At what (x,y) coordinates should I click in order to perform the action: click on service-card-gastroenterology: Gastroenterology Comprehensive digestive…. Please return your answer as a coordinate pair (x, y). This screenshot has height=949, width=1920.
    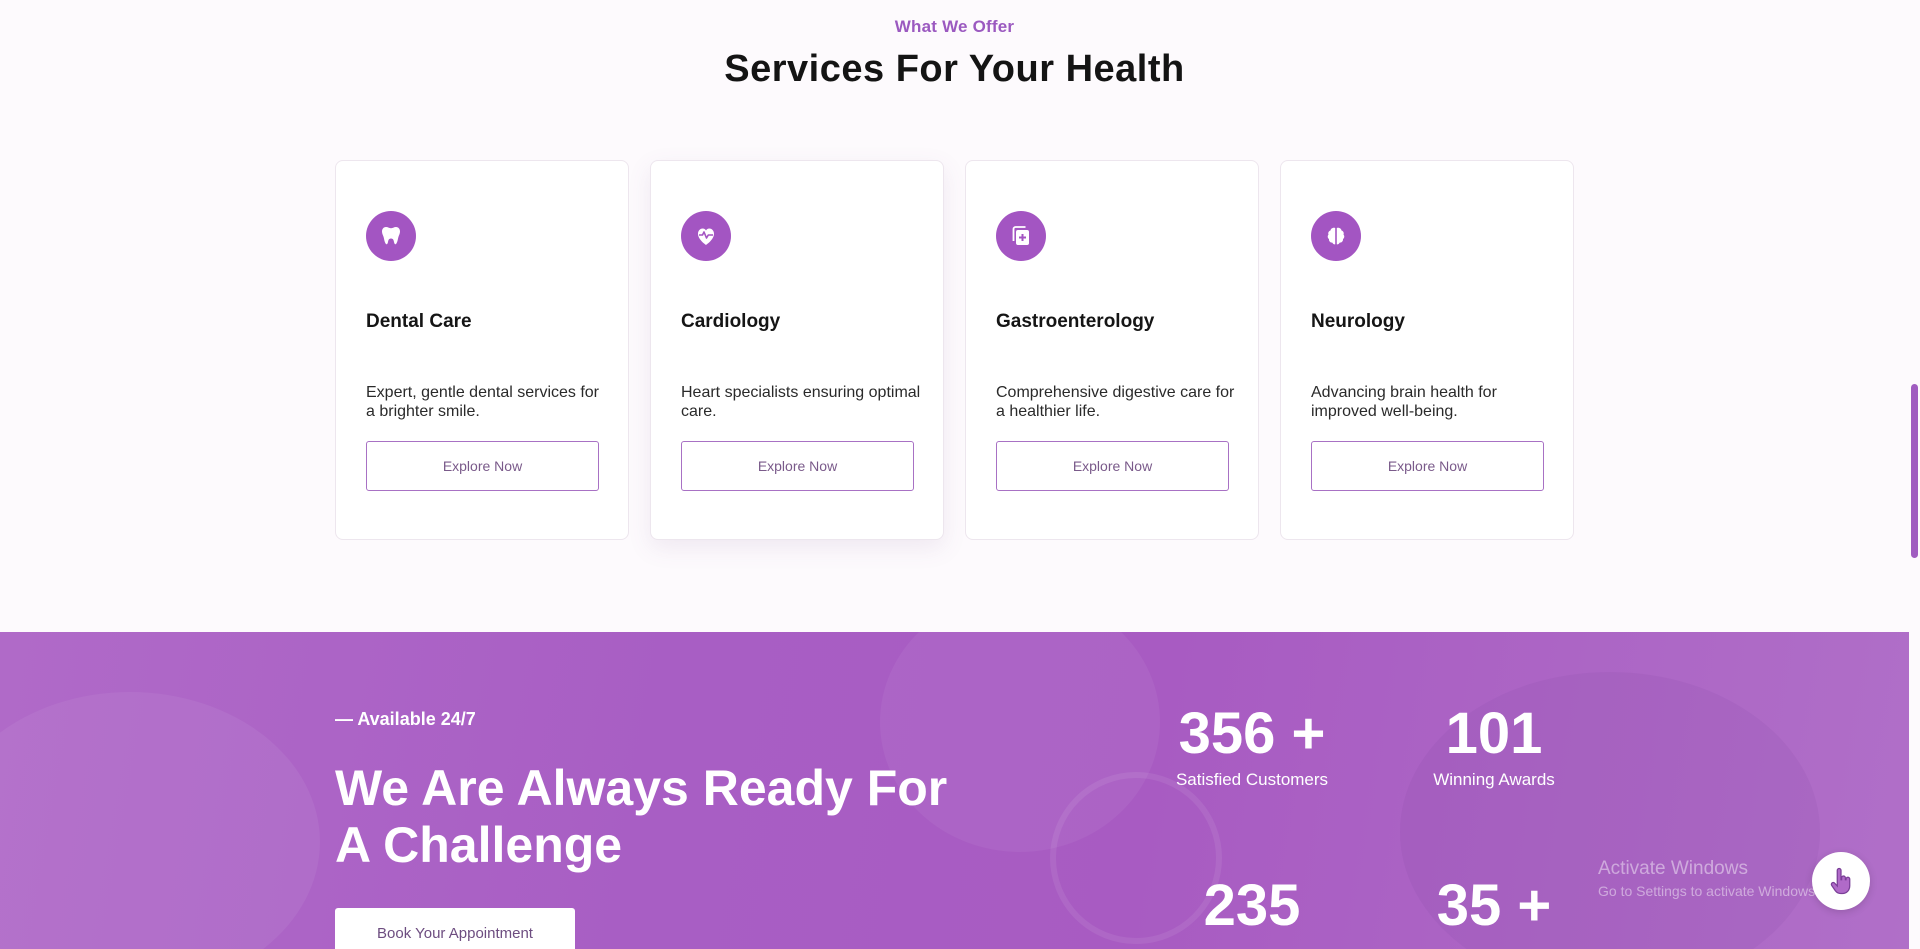
    Looking at the image, I should click on (1112, 350).